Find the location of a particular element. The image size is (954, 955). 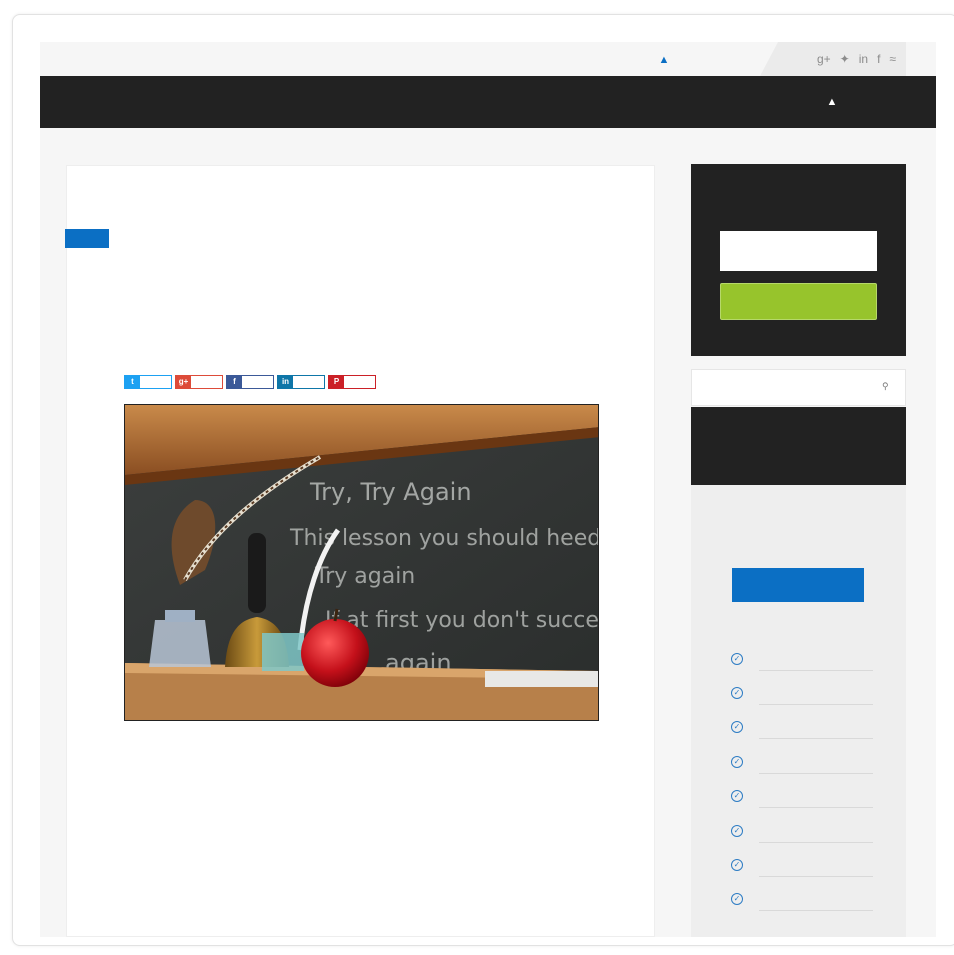

facebook-share-button: f is located at coordinates (250, 382).